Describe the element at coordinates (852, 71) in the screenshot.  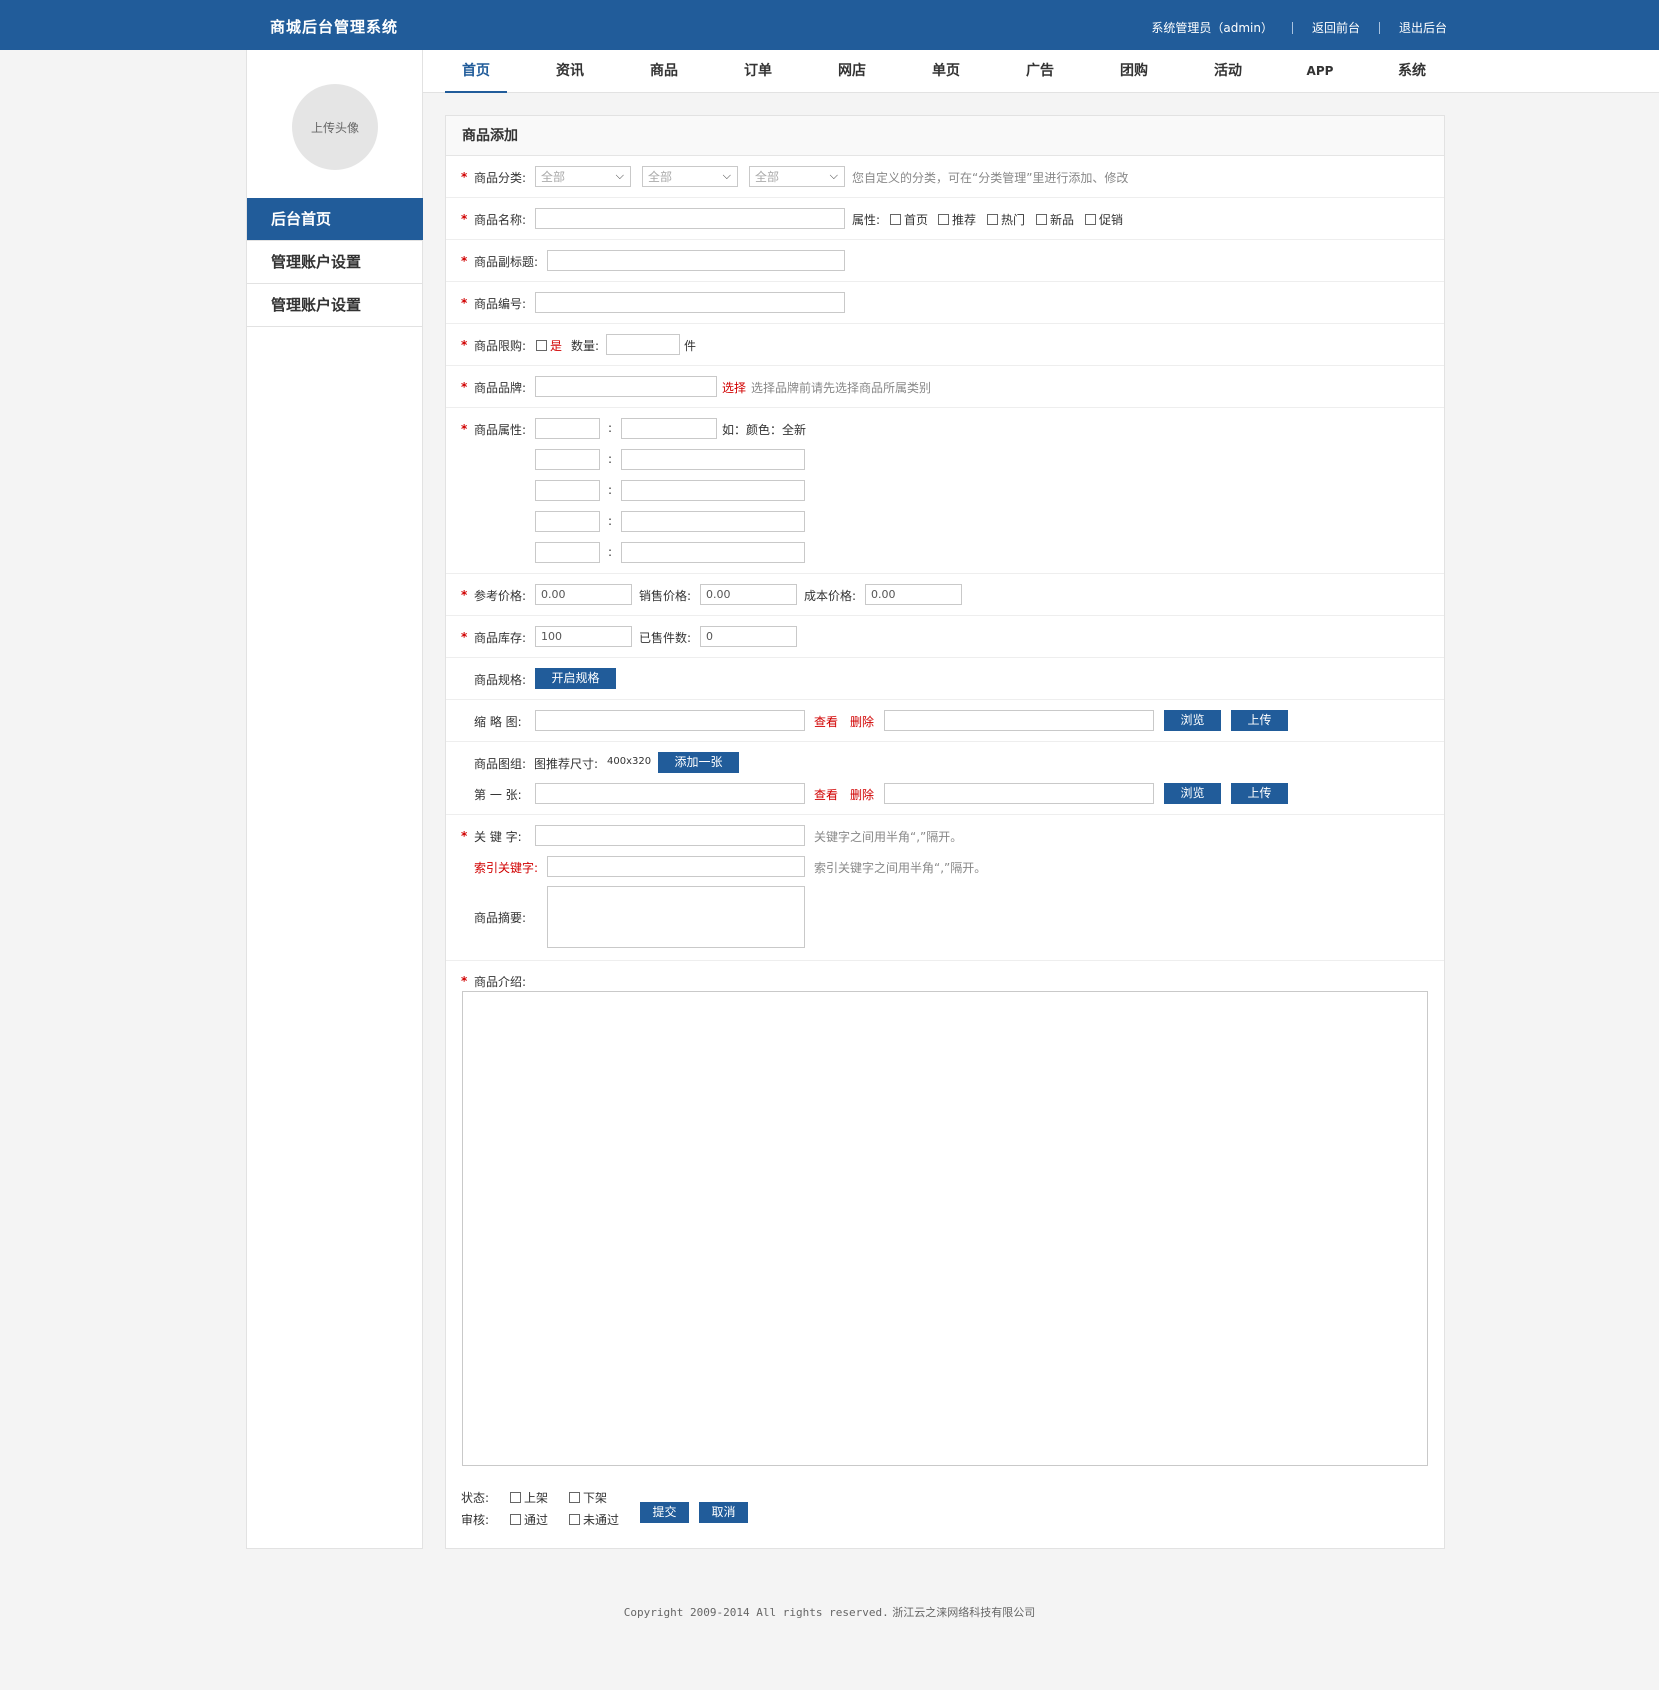
I see `tab-shops: 网店` at that location.